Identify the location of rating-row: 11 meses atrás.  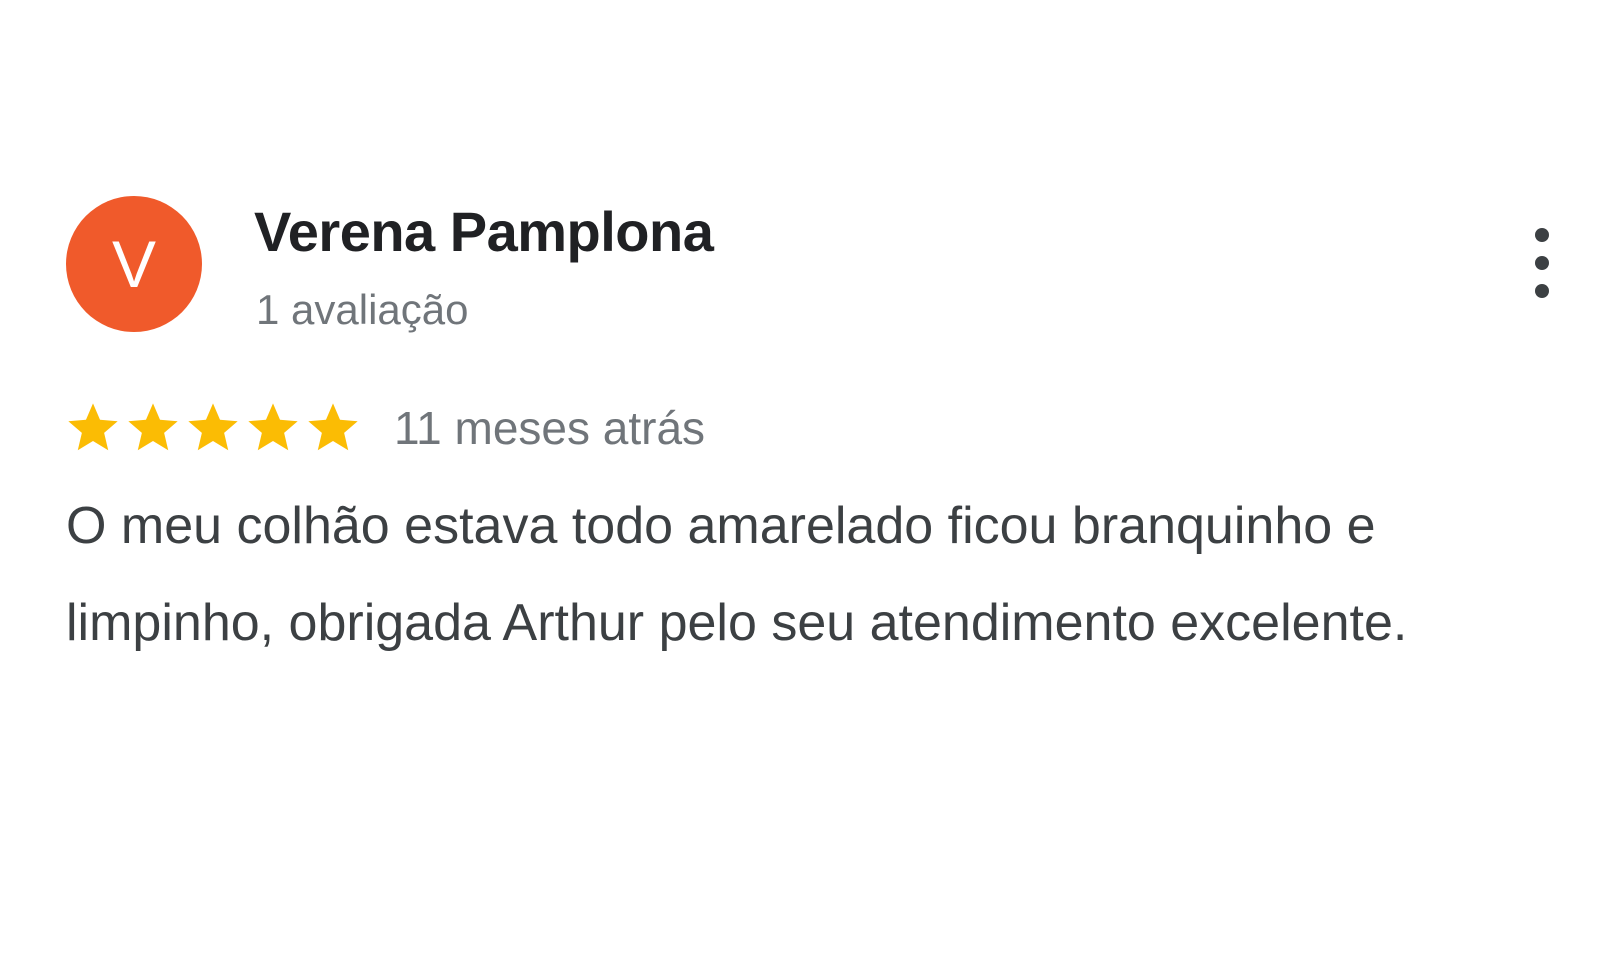
(384, 428).